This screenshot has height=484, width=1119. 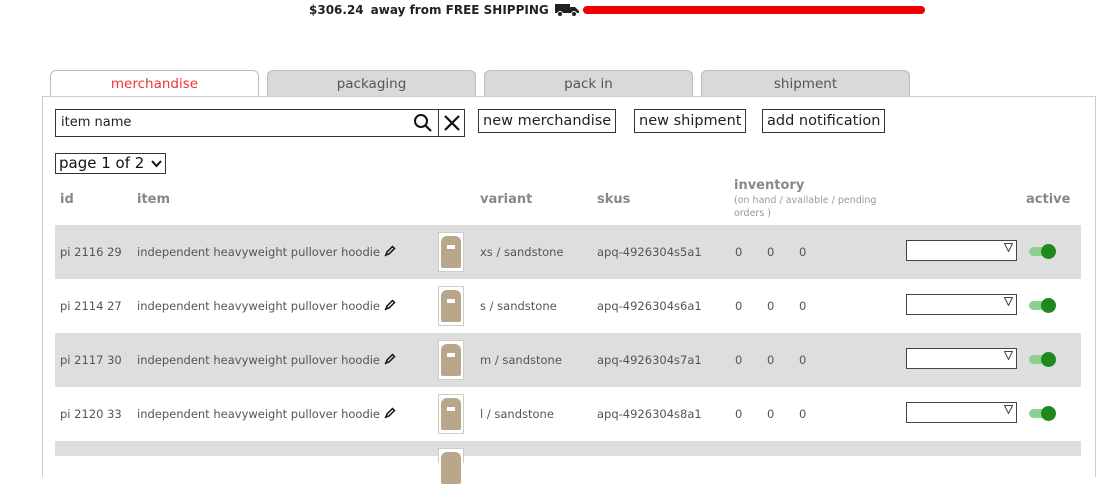 What do you see at coordinates (518, 306) in the screenshot?
I see `row-variant: s / sandstone` at bounding box center [518, 306].